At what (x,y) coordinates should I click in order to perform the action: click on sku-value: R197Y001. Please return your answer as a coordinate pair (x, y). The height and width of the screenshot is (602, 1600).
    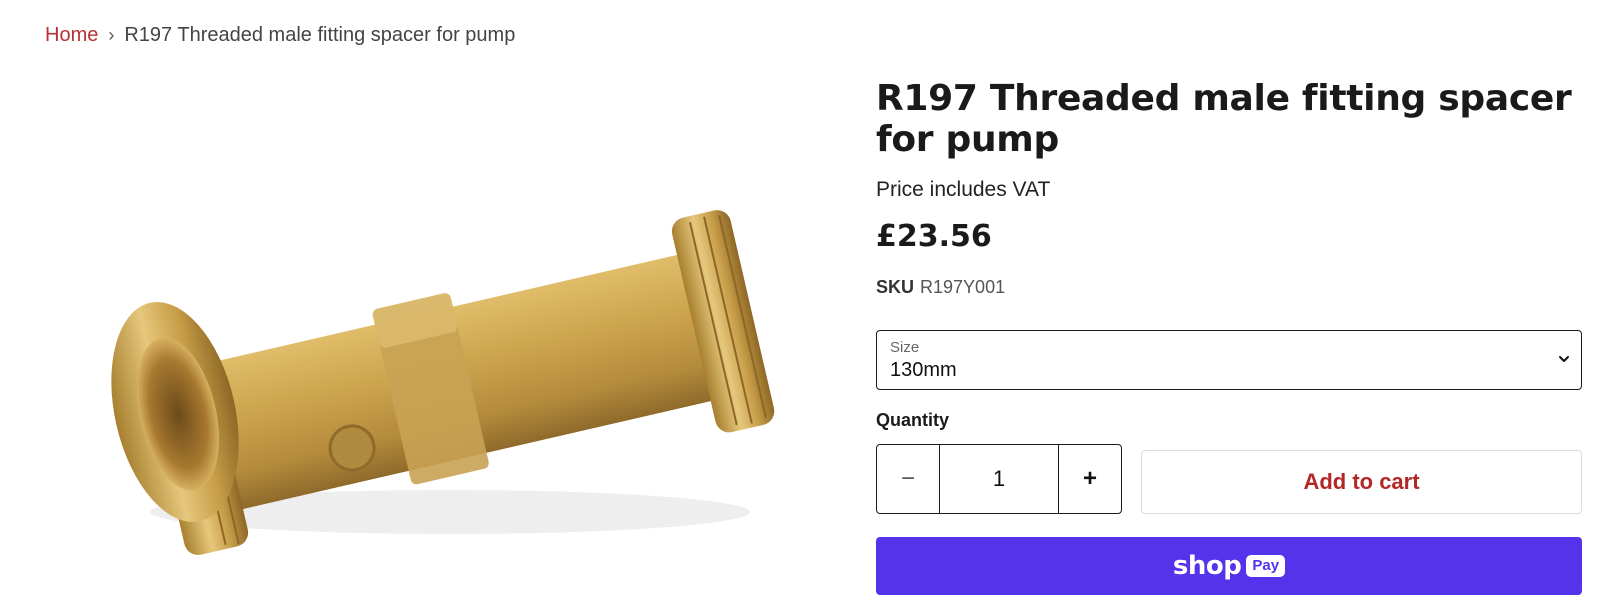
    Looking at the image, I should click on (963, 287).